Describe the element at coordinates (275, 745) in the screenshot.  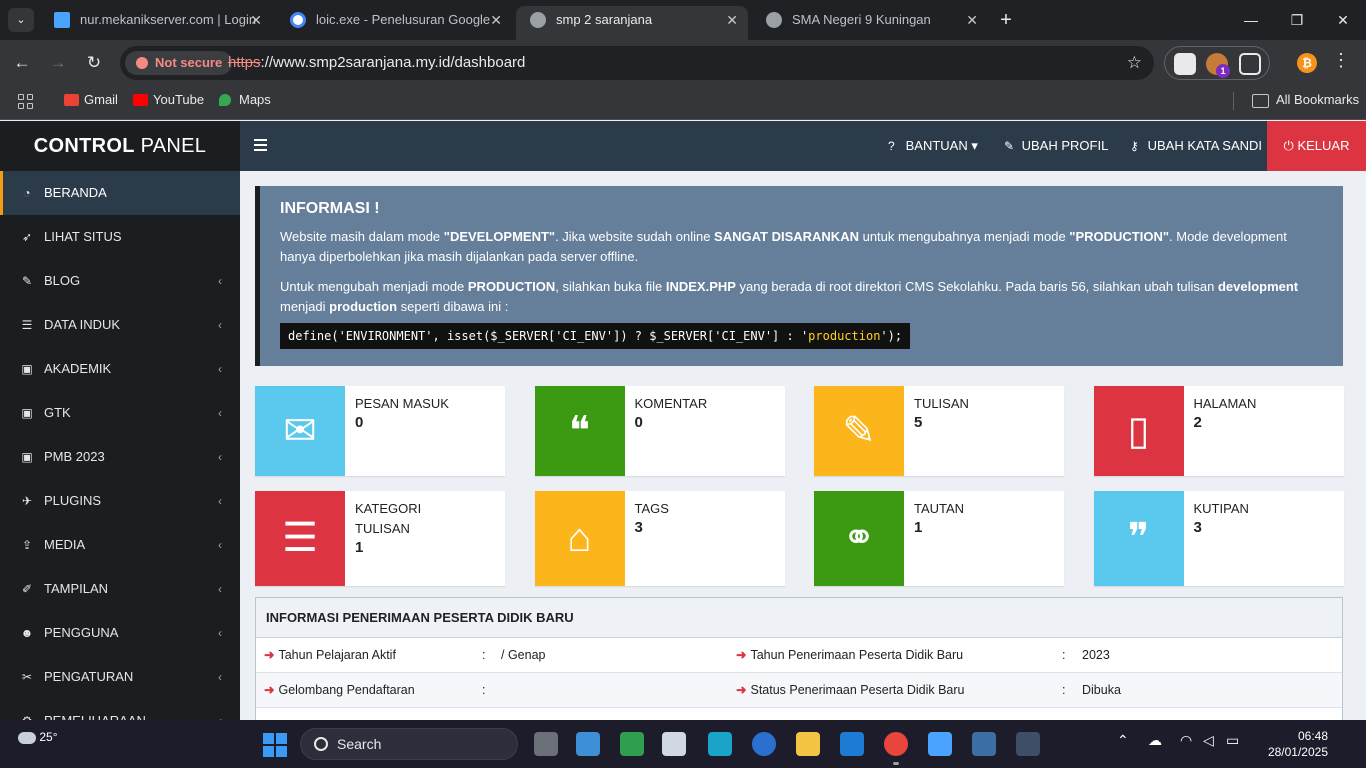
I see `windows-start-icon` at that location.